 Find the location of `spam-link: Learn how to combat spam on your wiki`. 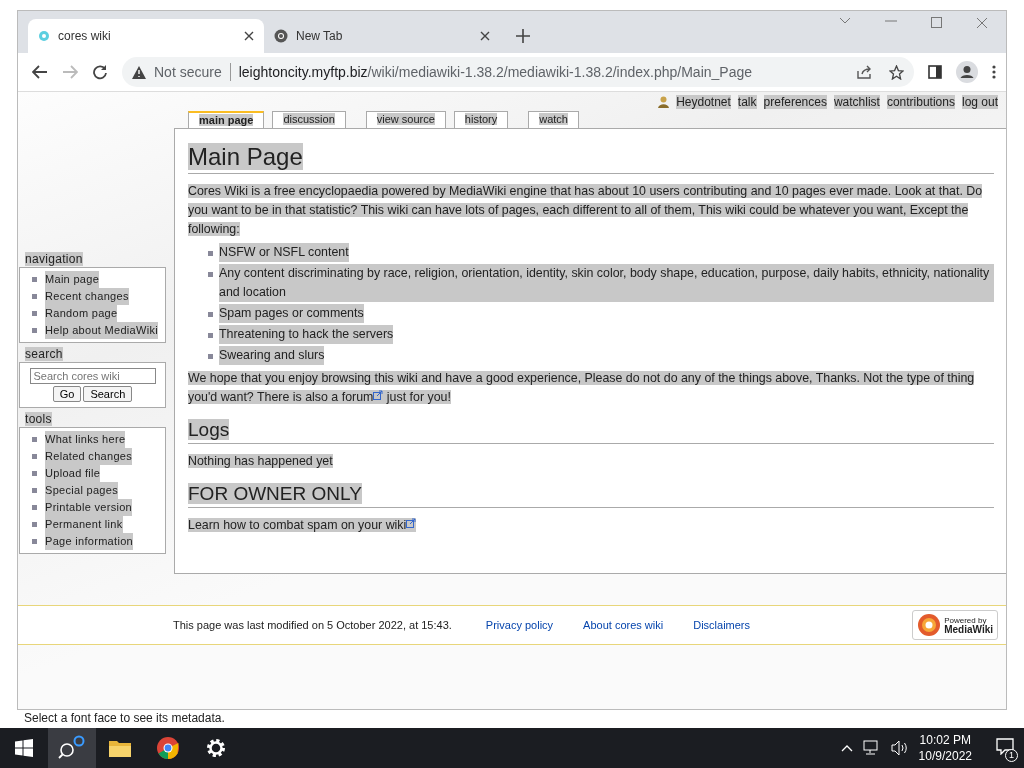

spam-link: Learn how to combat spam on your wiki is located at coordinates (302, 525).